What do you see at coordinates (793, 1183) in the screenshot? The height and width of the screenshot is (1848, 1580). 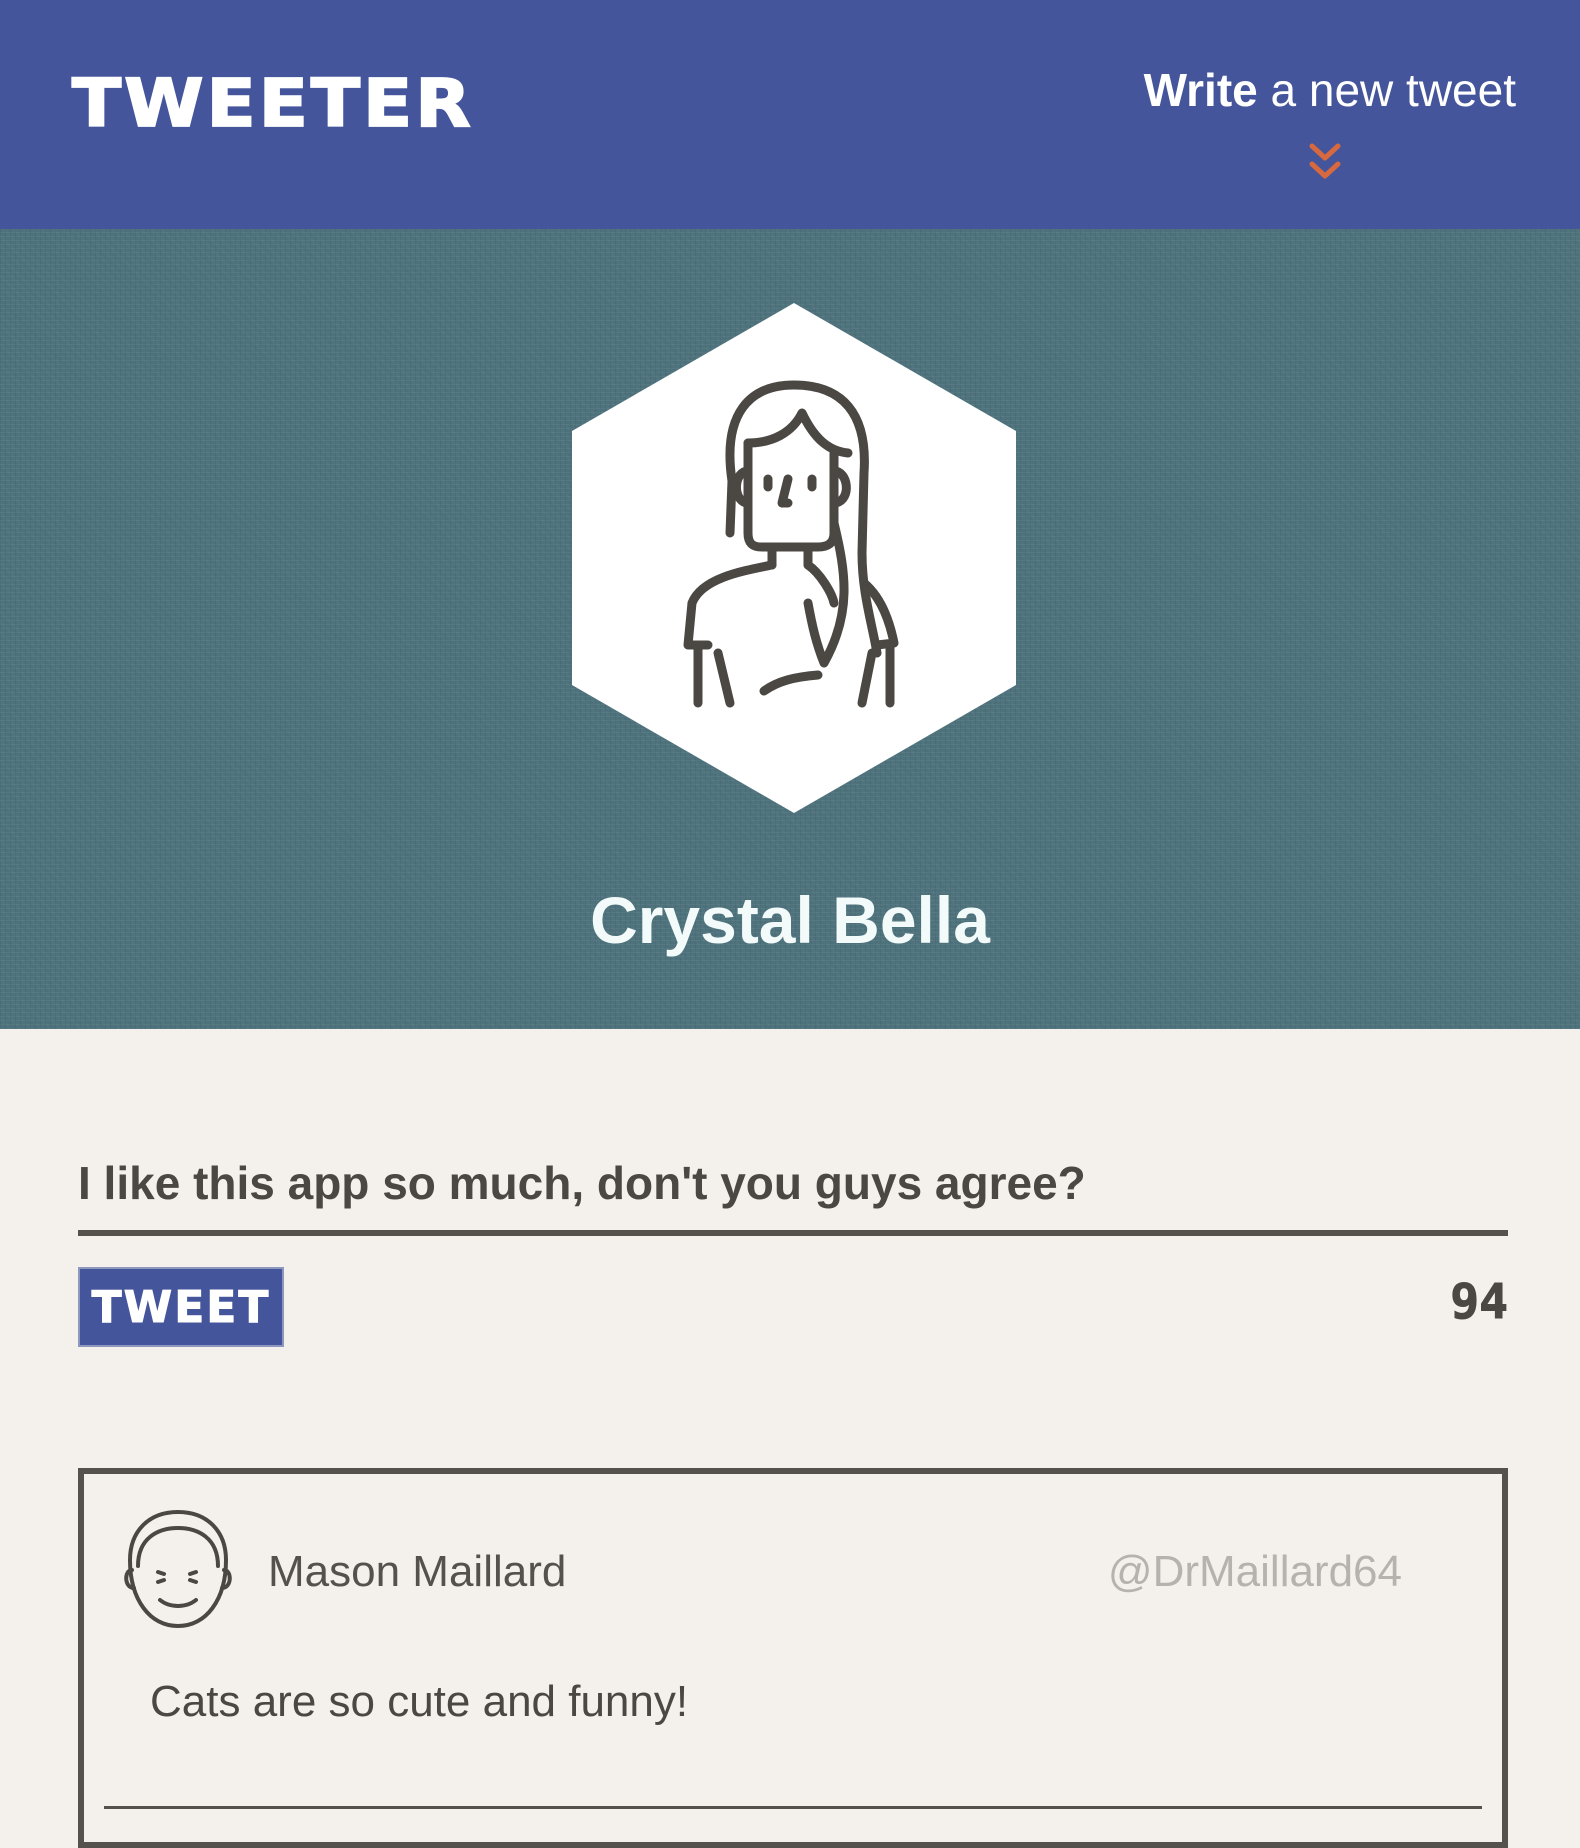 I see `tweet-compose-input` at bounding box center [793, 1183].